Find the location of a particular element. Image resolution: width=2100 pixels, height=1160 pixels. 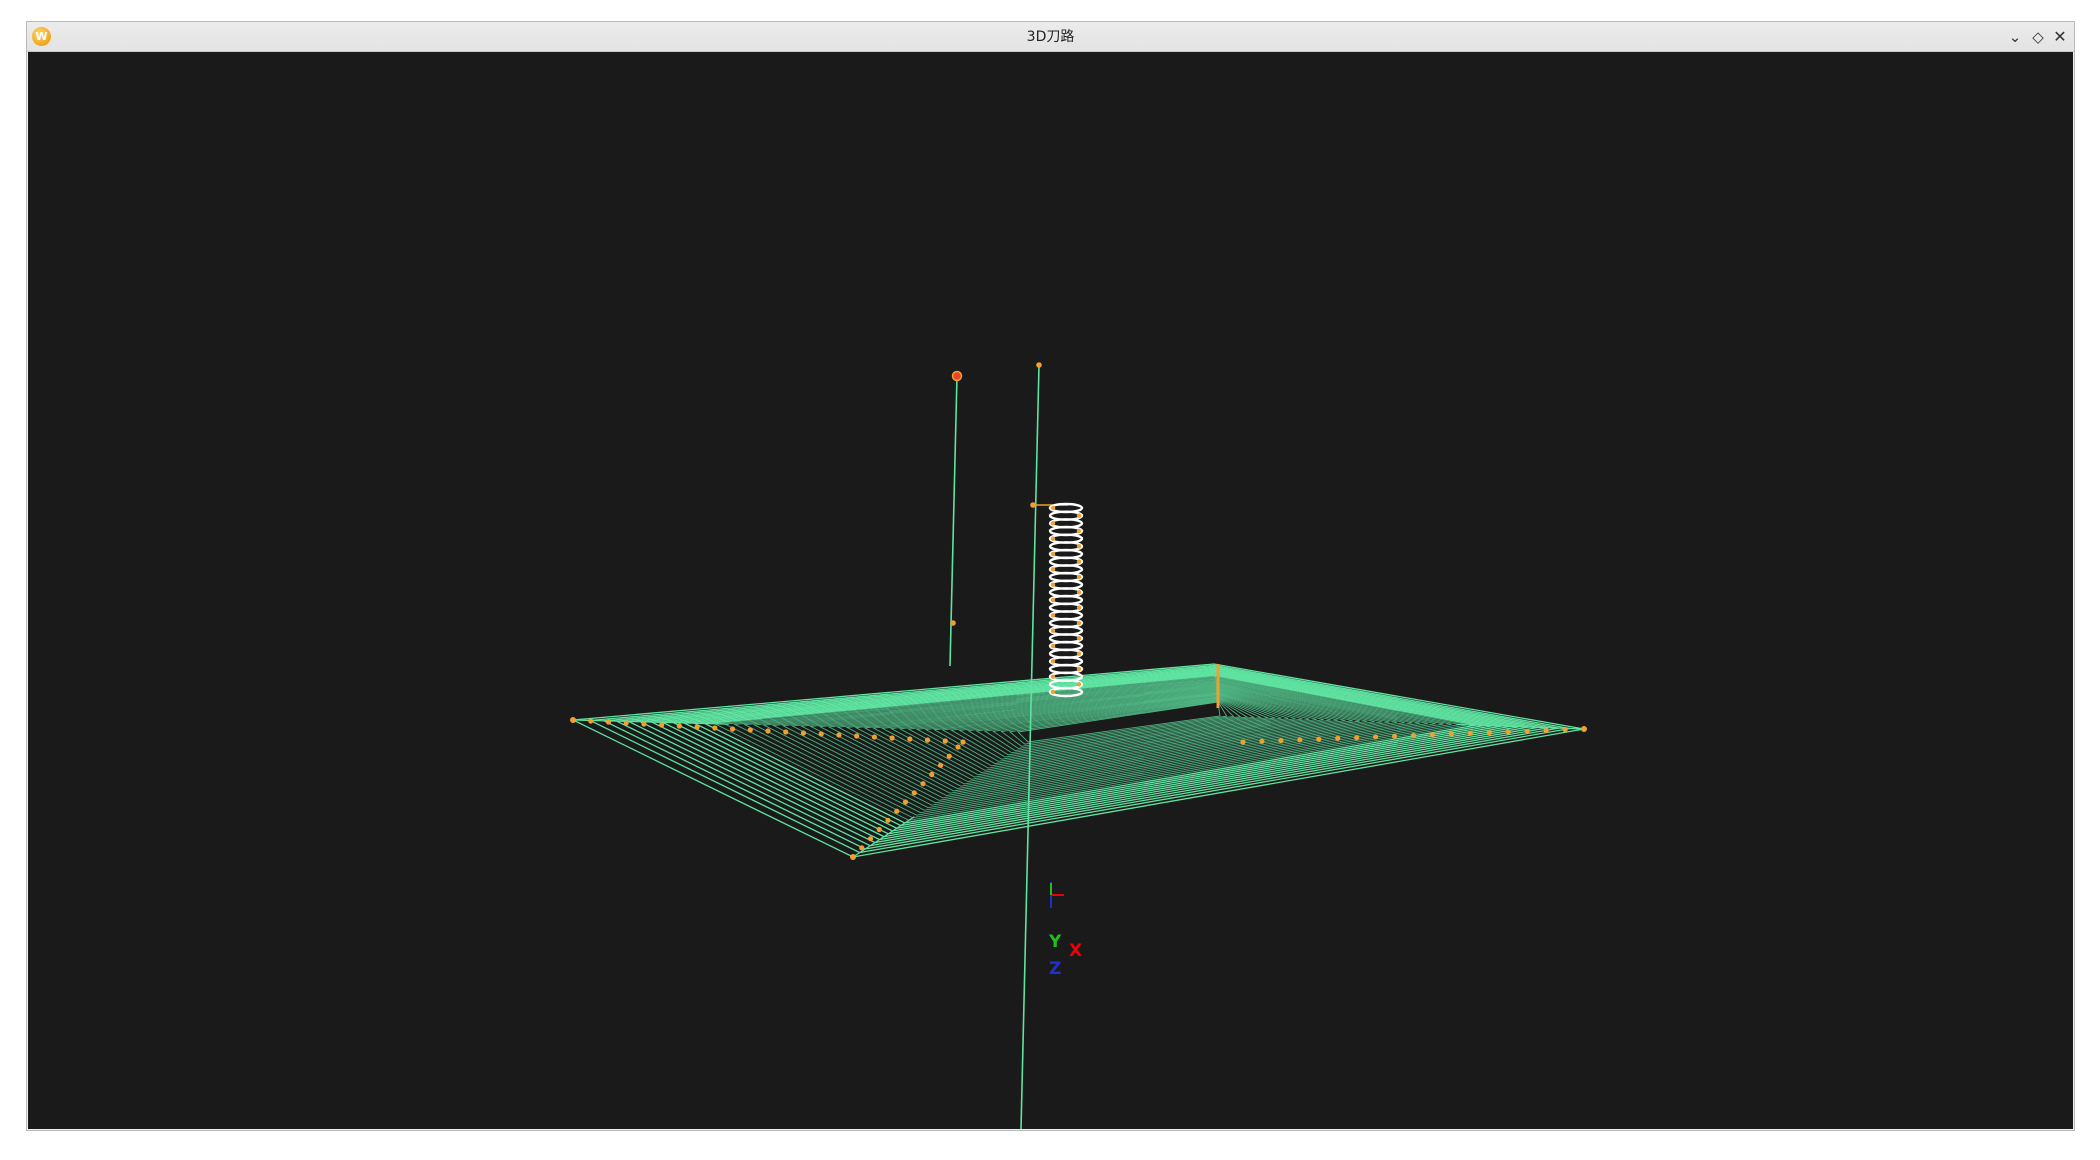

pocket-toolpath-rings is located at coordinates (1077, 760).